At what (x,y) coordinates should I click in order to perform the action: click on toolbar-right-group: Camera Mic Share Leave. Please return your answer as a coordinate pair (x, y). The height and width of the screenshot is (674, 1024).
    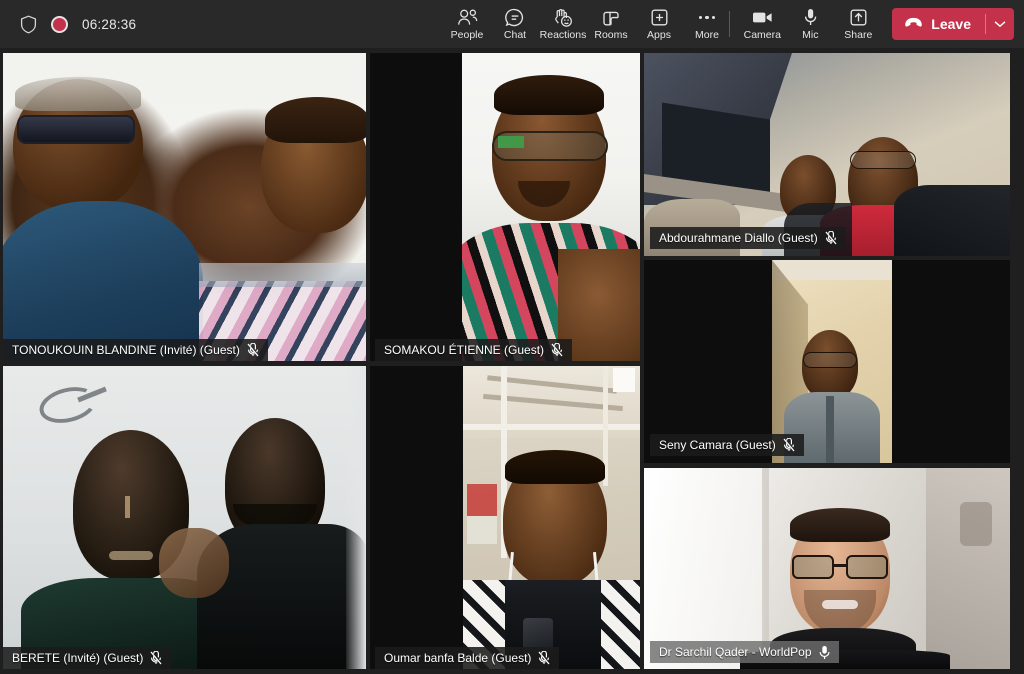
    Looking at the image, I should click on (867, 24).